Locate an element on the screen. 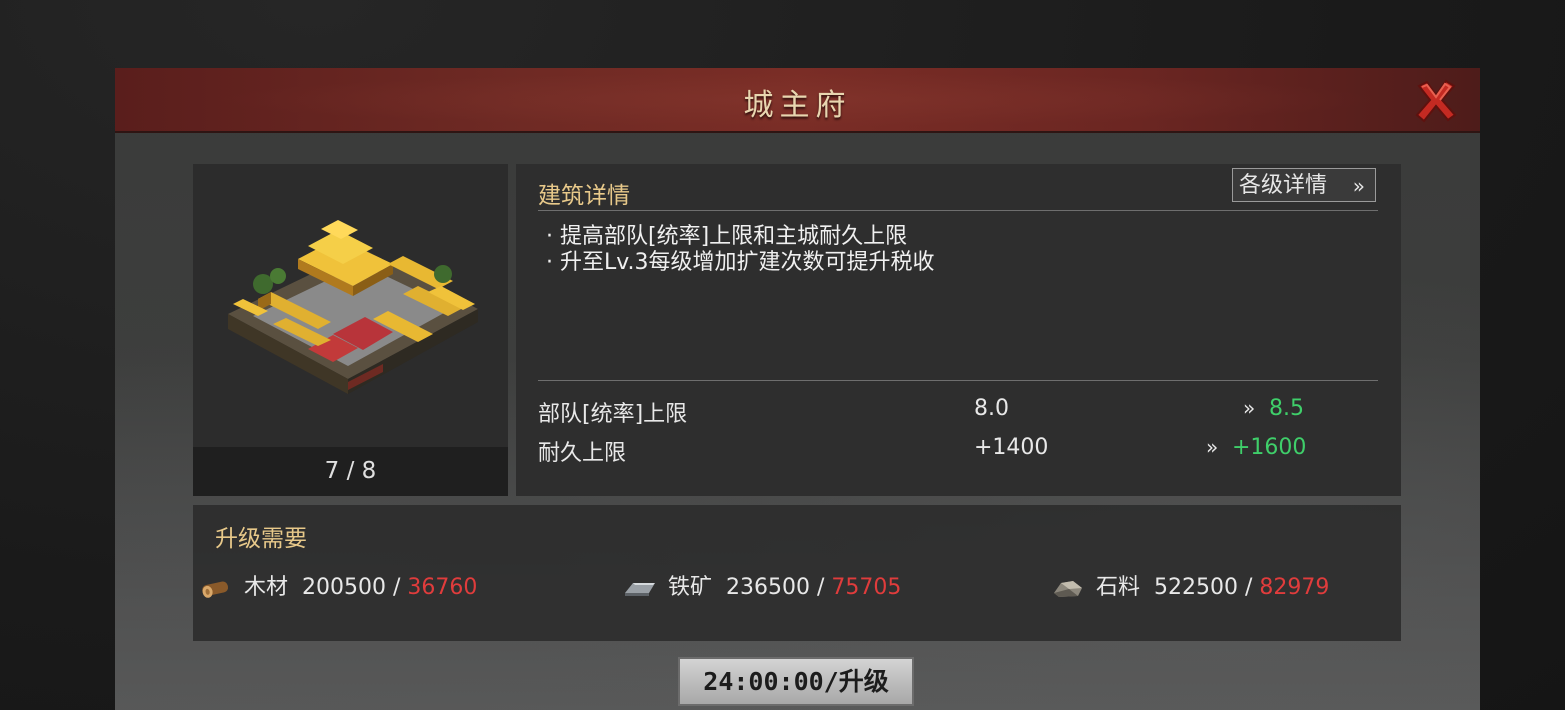  stat-current-durability-cap: +1400 is located at coordinates (1011, 447).